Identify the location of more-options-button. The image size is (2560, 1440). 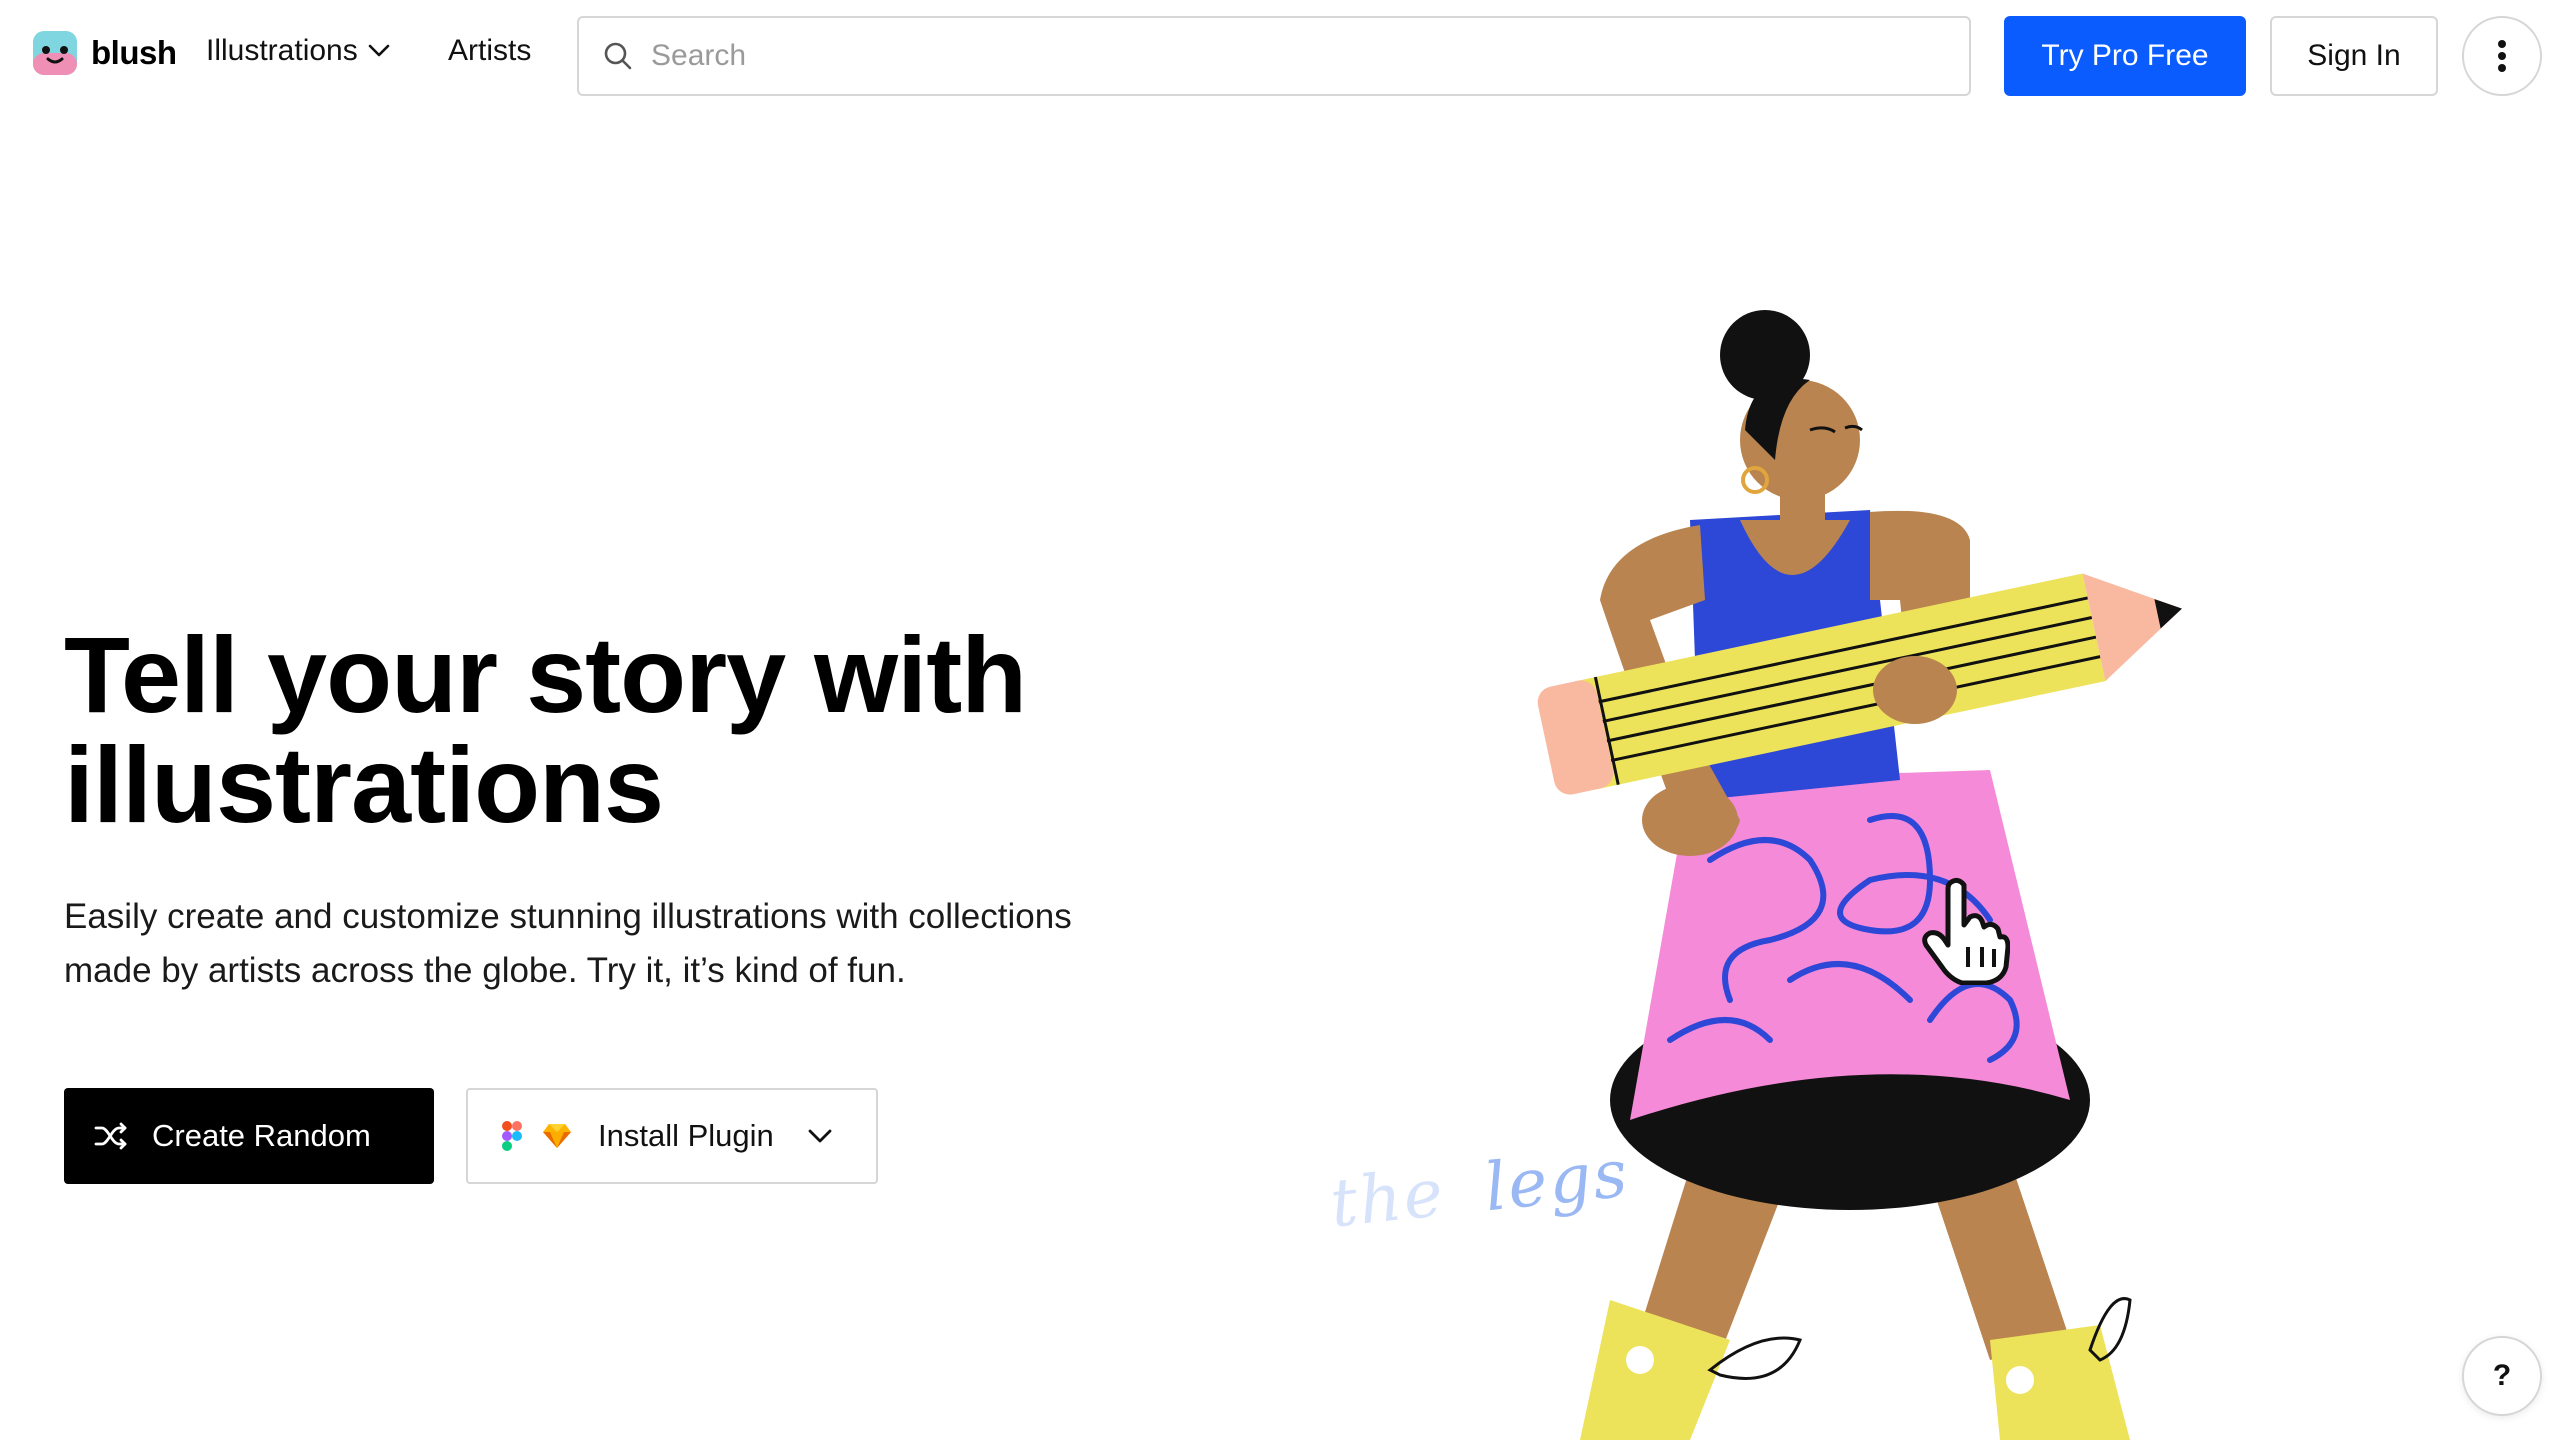
(2502, 56).